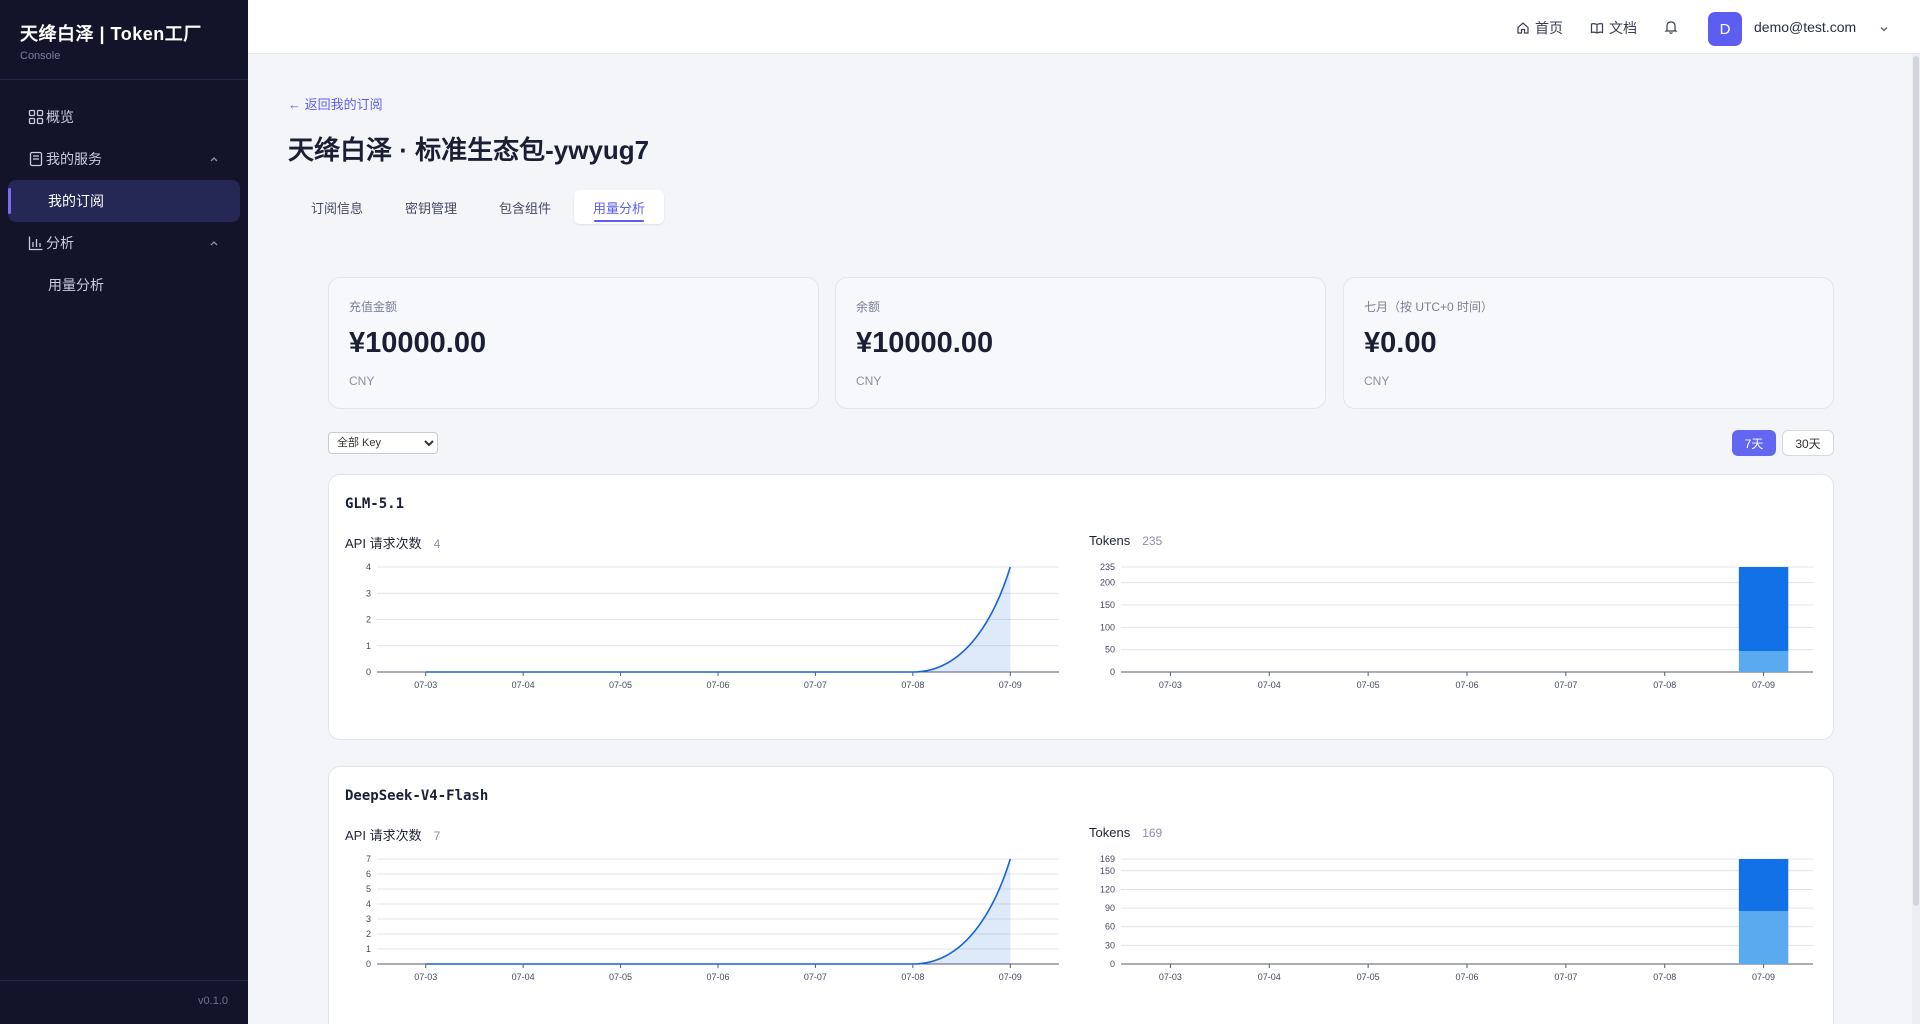  I want to click on chevron-up-icon, so click(214, 160).